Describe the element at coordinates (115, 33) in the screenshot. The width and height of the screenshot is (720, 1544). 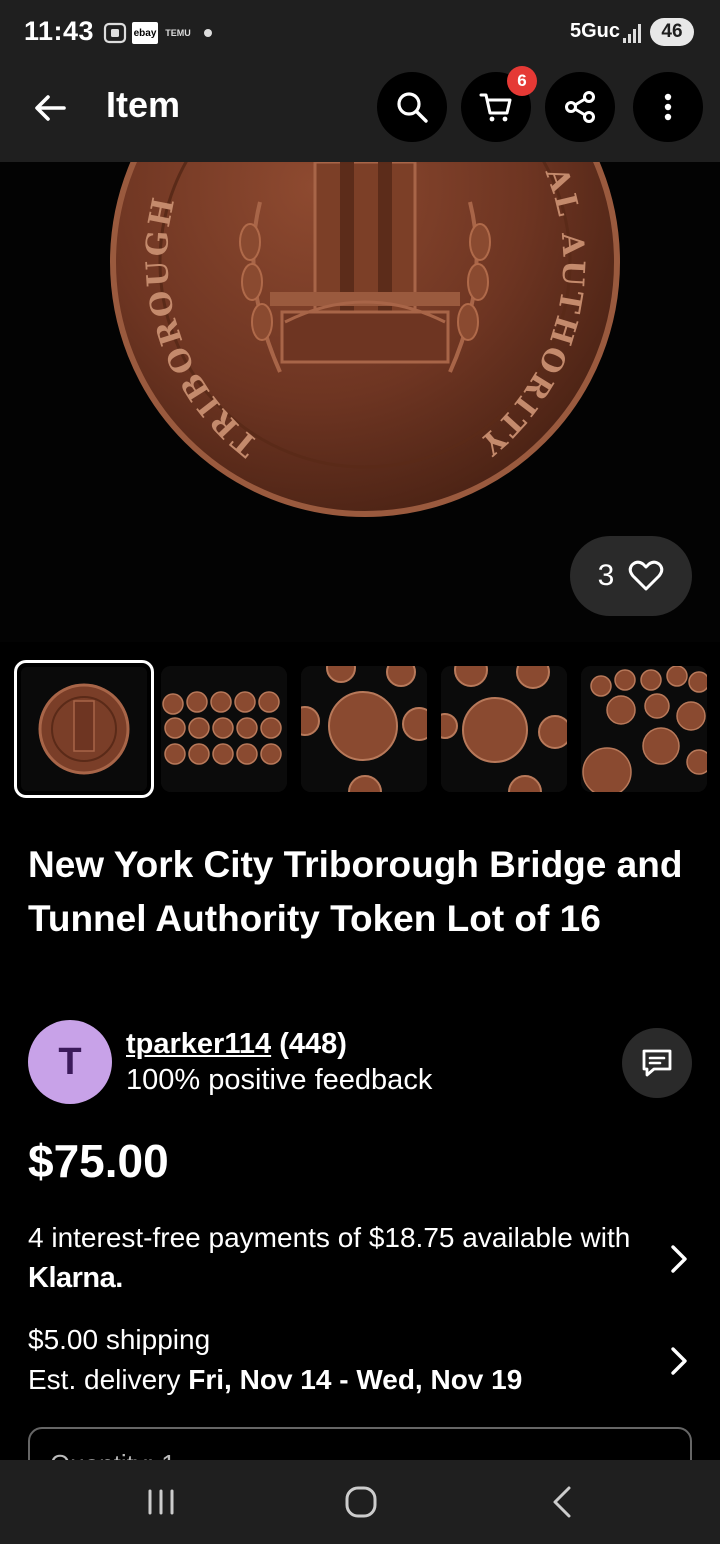
I see `screenshot-icon` at that location.